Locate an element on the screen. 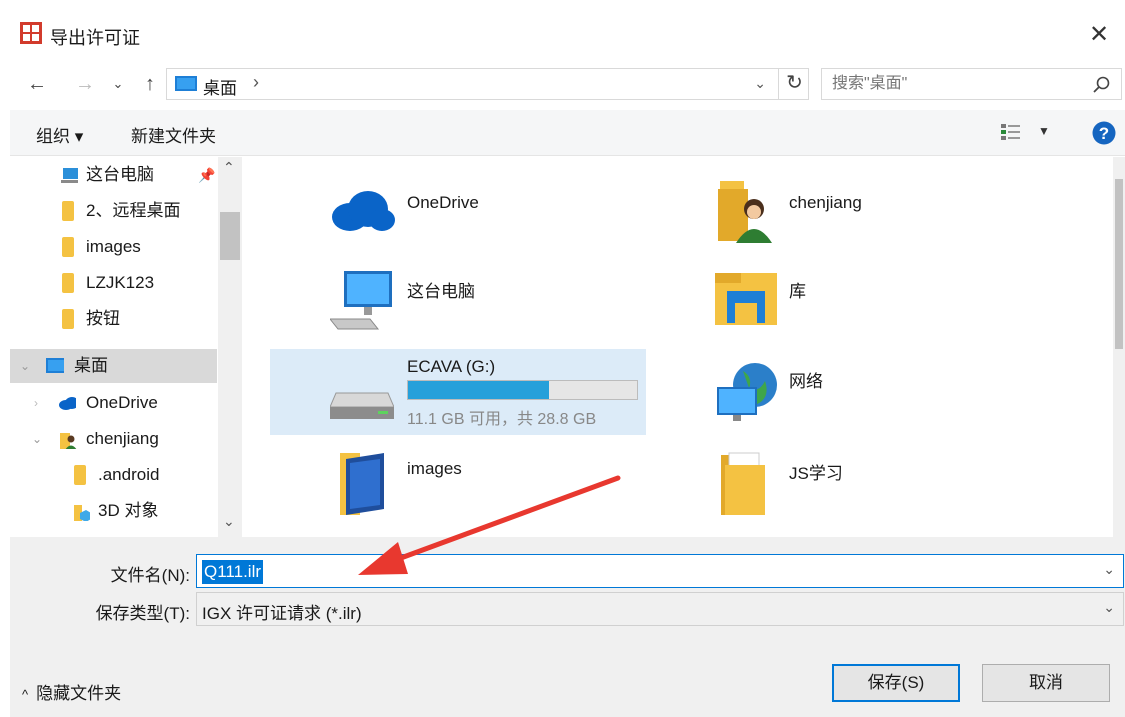 This screenshot has height=717, width=1125. forward-button: → is located at coordinates (85, 84).